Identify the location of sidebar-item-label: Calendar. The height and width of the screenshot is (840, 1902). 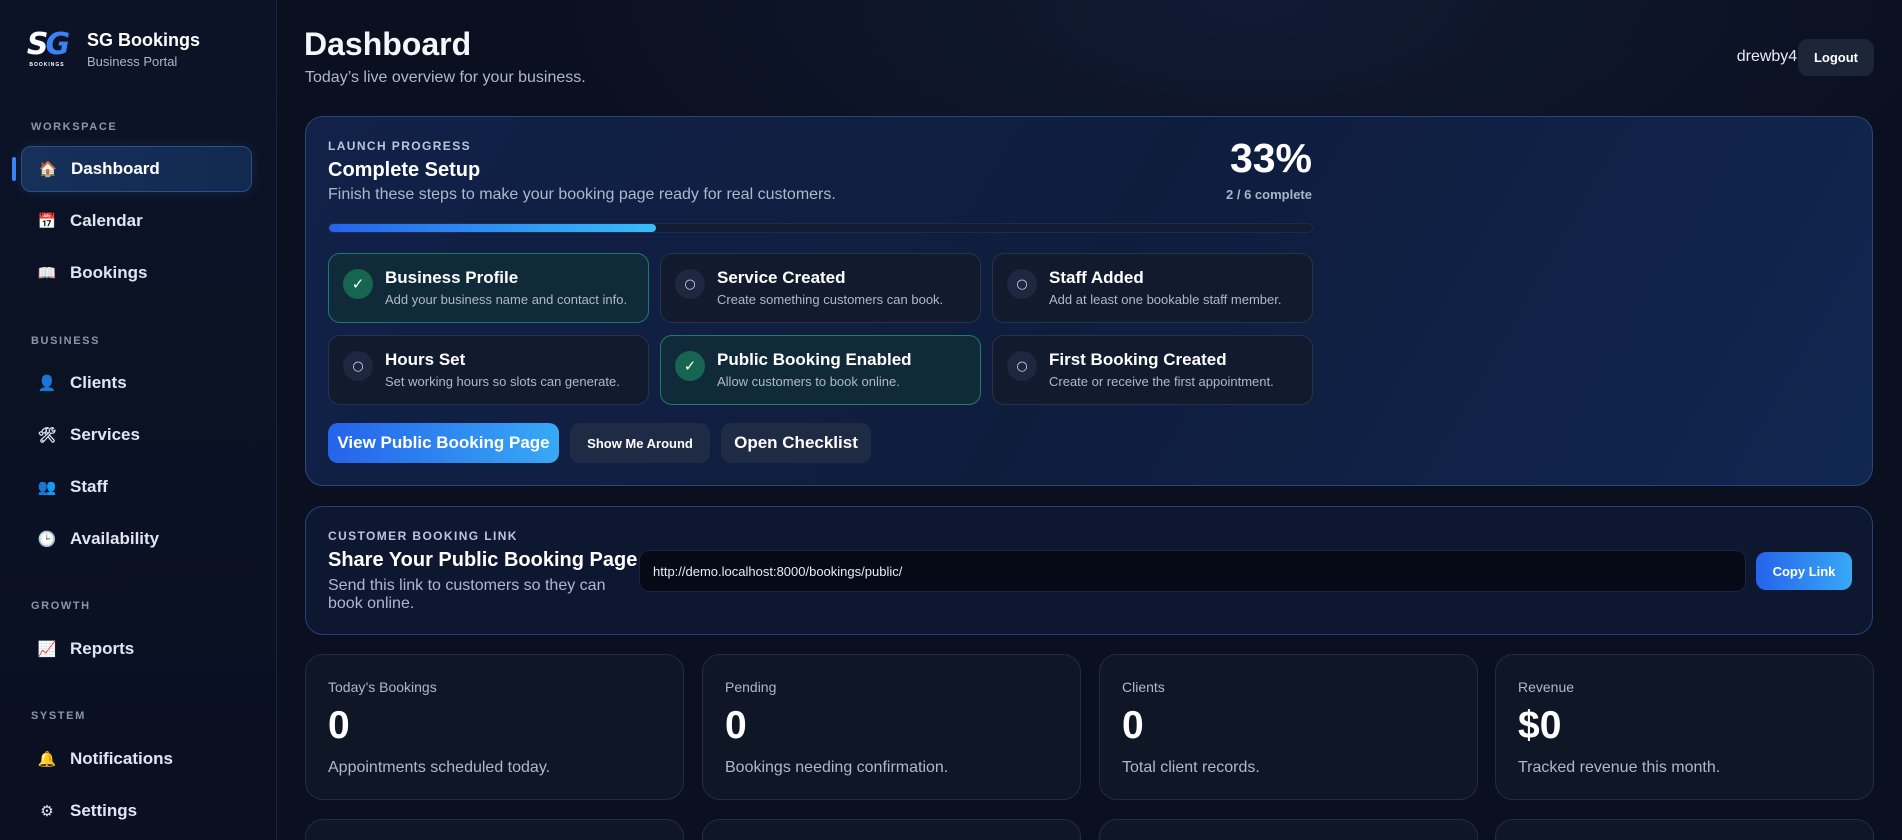
(106, 220).